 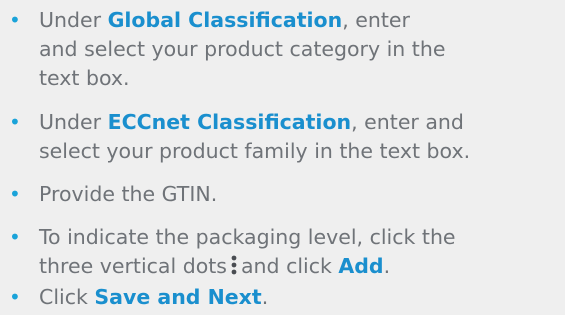 I want to click on step-text: Click Save and Next., so click(x=302, y=297).